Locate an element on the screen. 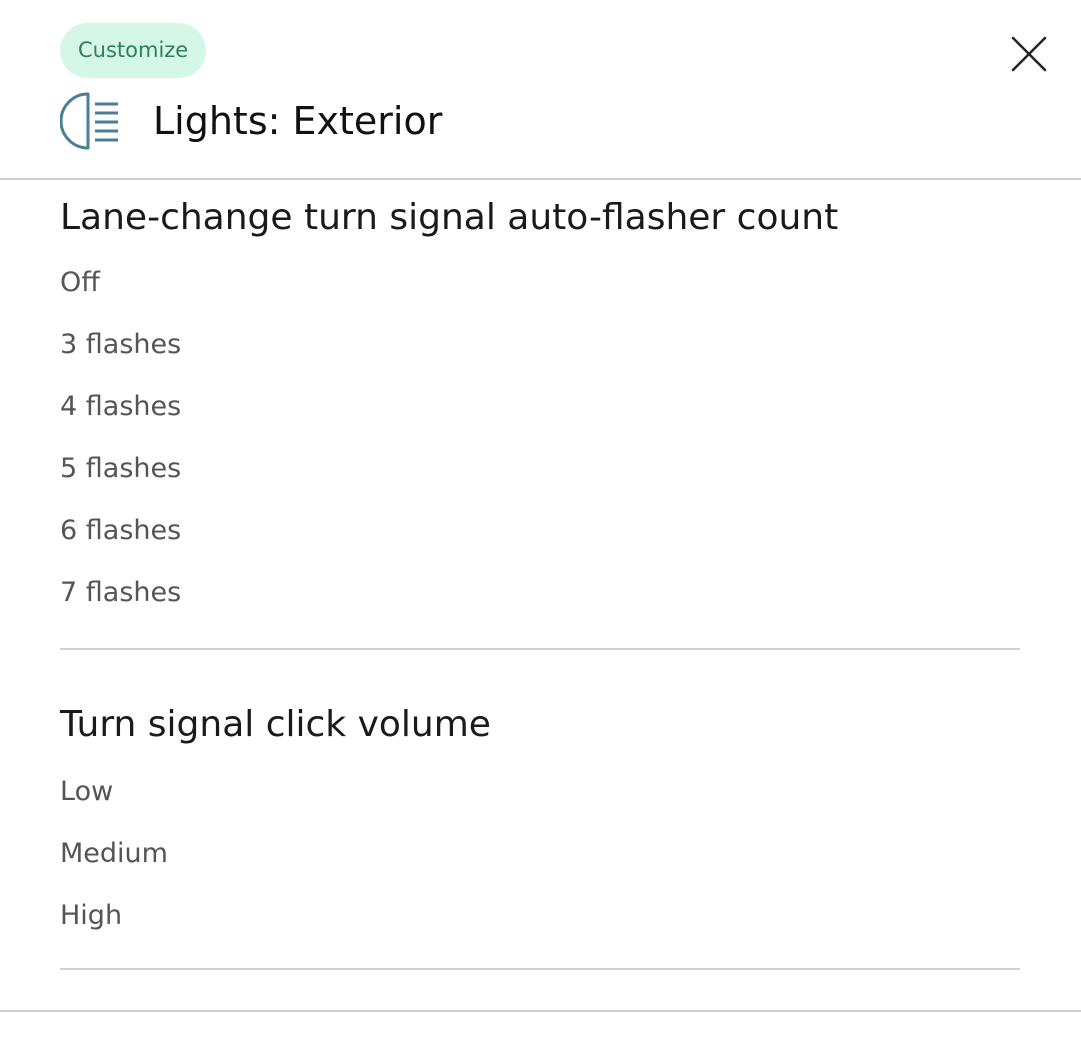 The height and width of the screenshot is (1041, 1081). title-row: Lights: Exterior is located at coordinates (251, 121).